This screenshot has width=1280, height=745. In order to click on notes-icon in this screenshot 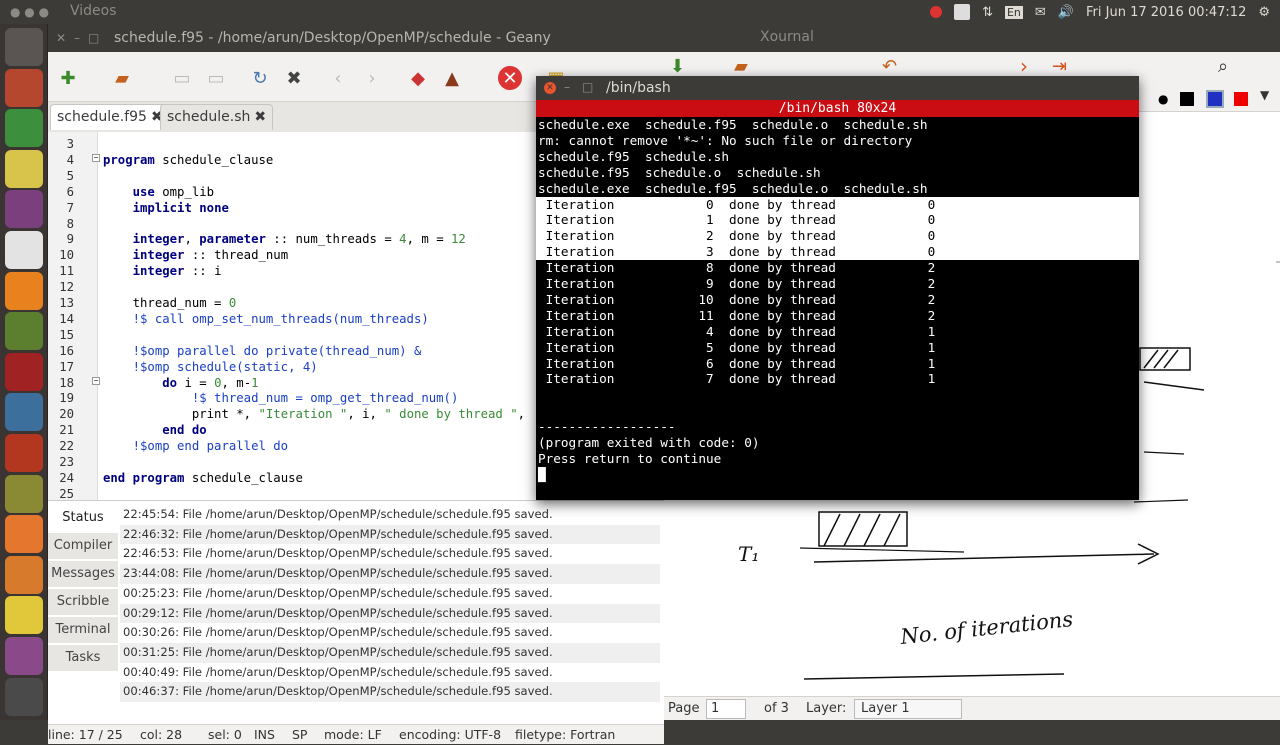, I will do `click(962, 12)`.